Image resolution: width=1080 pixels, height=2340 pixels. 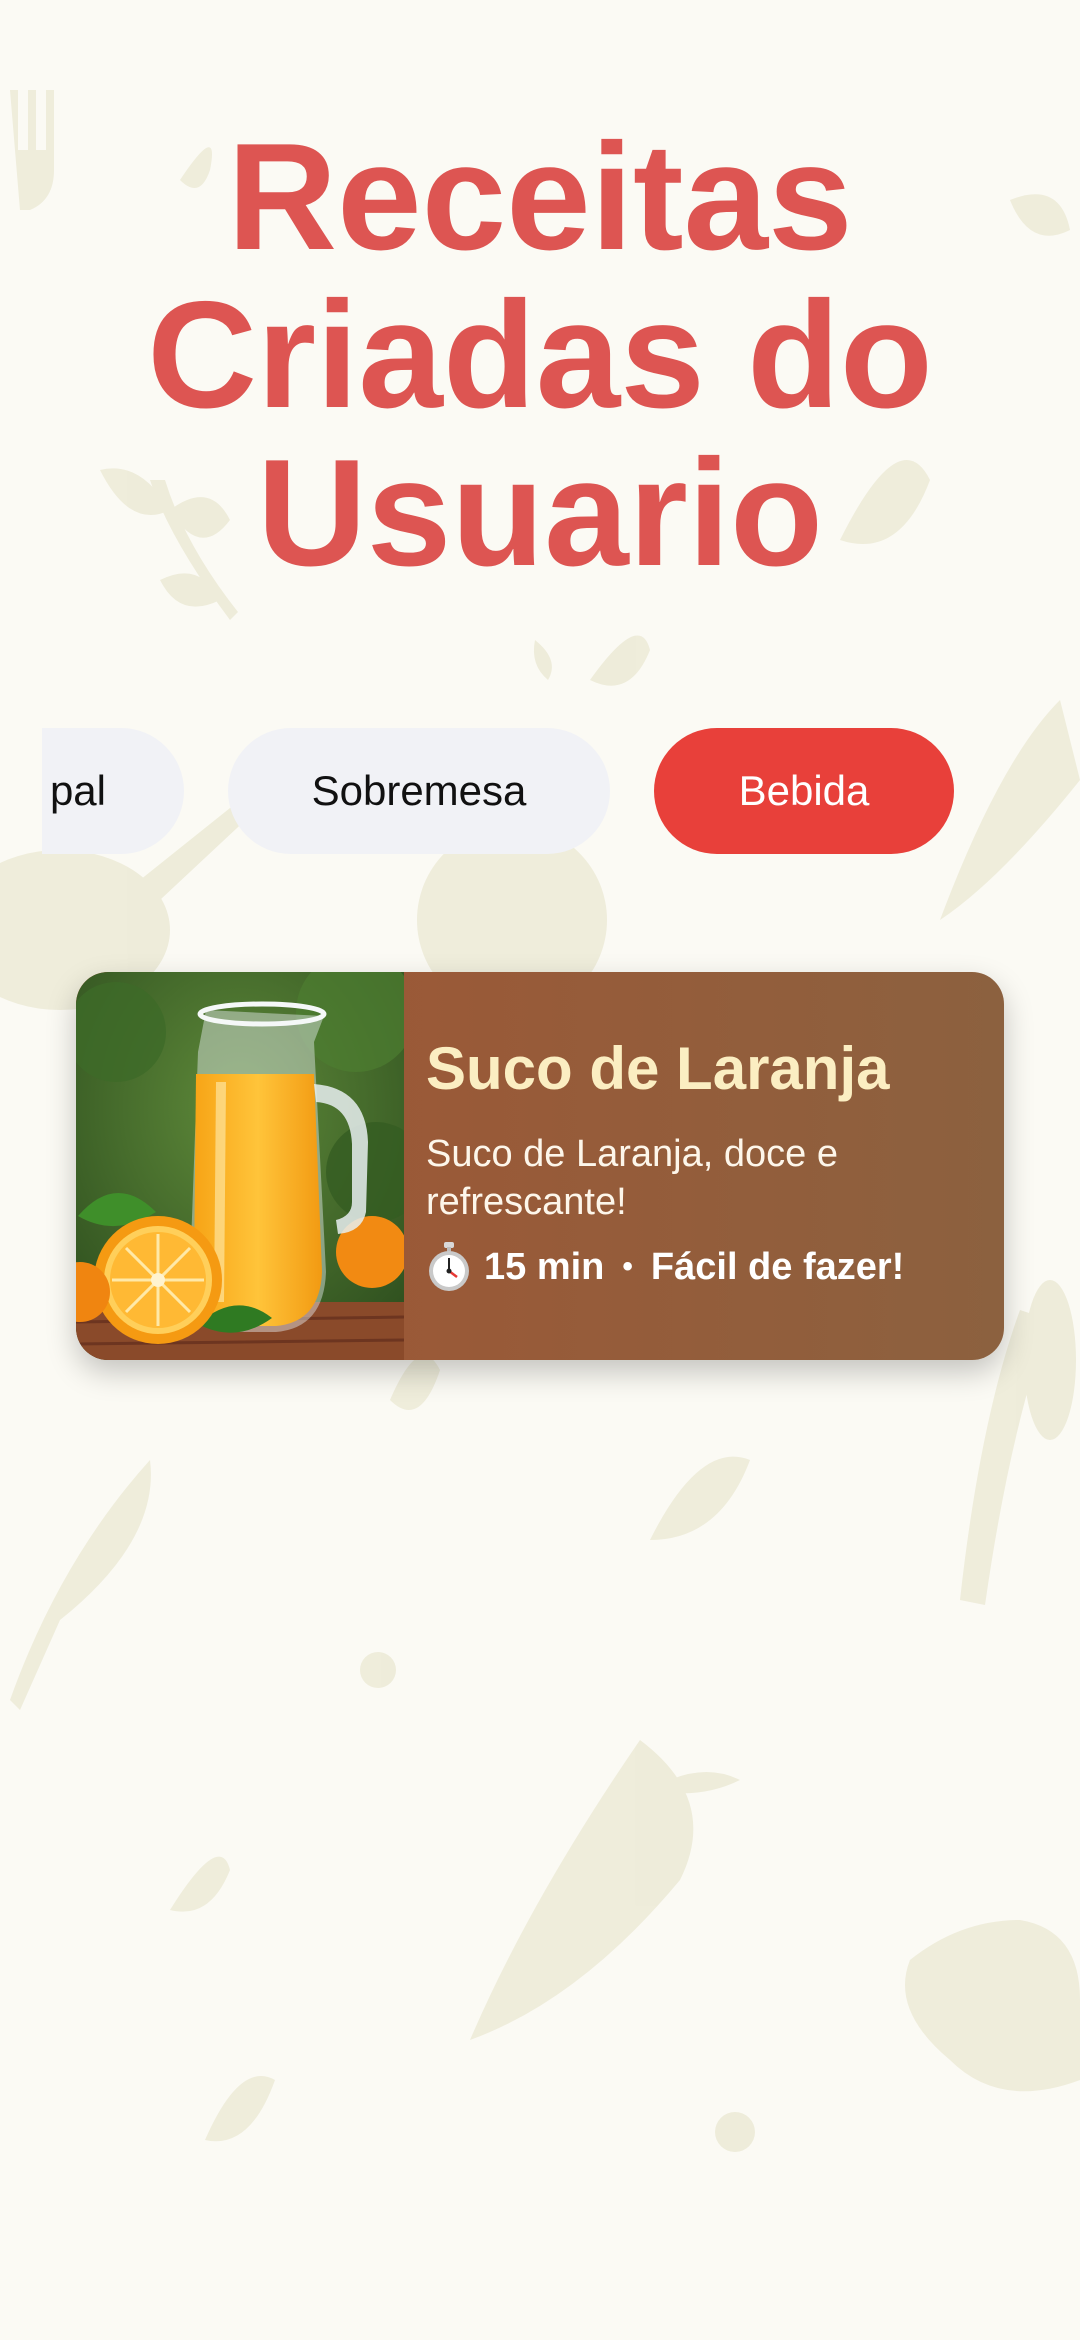 I want to click on stopwatch-icon, so click(x=449, y=1266).